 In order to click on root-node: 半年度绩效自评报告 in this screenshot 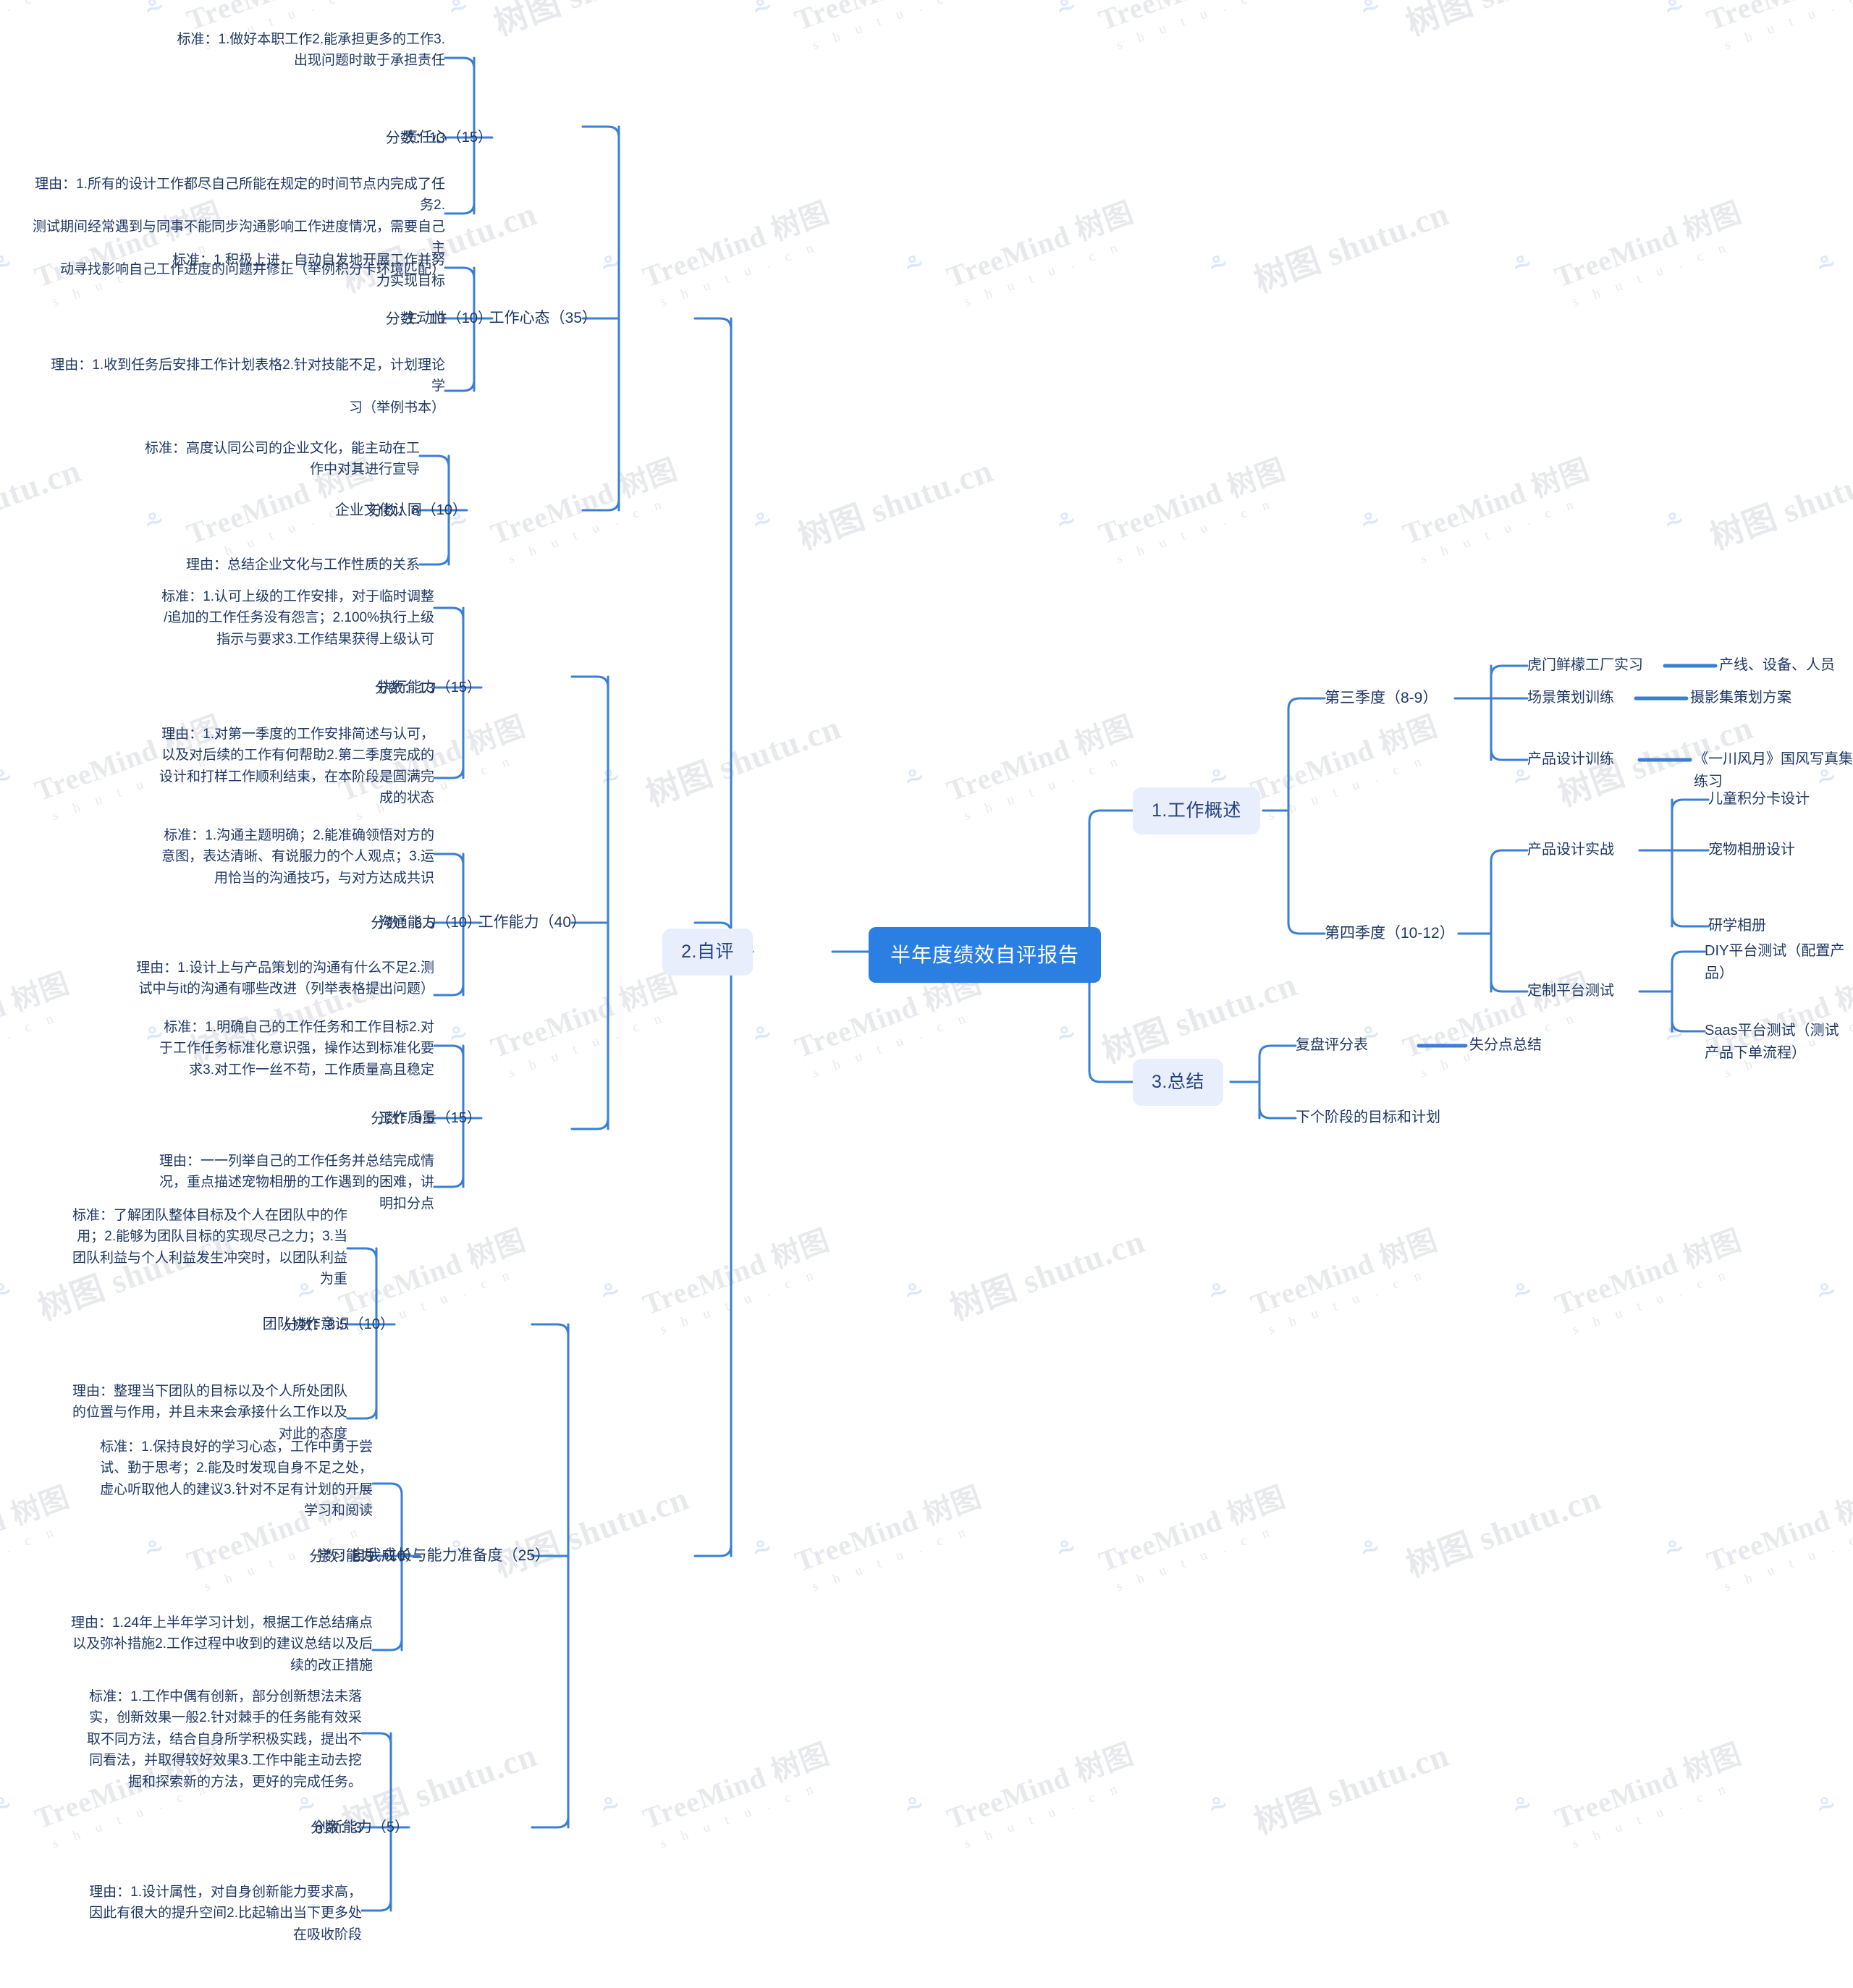, I will do `click(986, 955)`.